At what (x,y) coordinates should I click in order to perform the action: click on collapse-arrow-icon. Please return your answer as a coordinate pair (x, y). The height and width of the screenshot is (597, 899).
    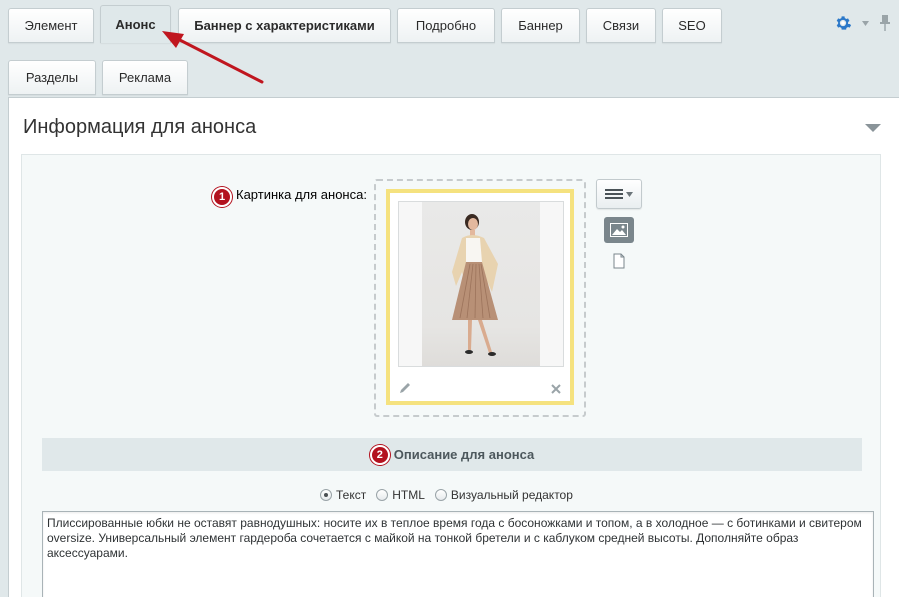
    Looking at the image, I should click on (873, 128).